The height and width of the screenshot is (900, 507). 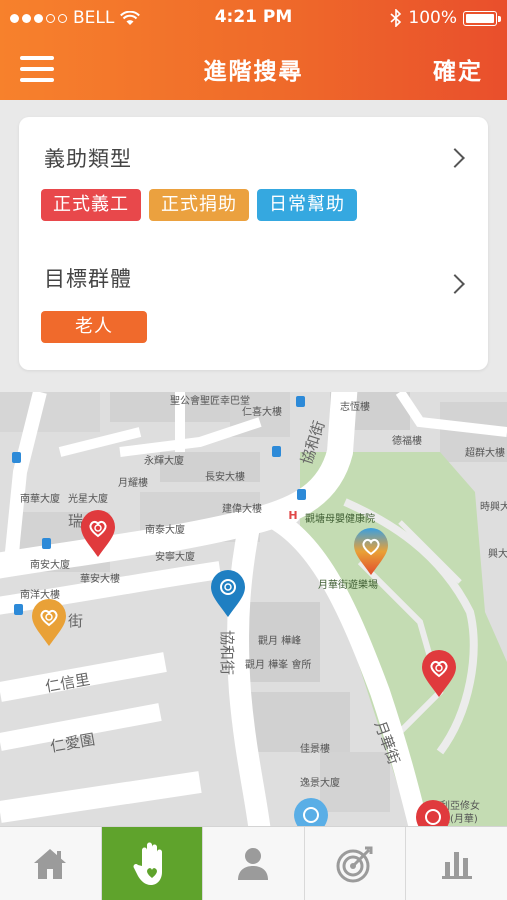 I want to click on map-label: 長安大樓, so click(x=225, y=477).